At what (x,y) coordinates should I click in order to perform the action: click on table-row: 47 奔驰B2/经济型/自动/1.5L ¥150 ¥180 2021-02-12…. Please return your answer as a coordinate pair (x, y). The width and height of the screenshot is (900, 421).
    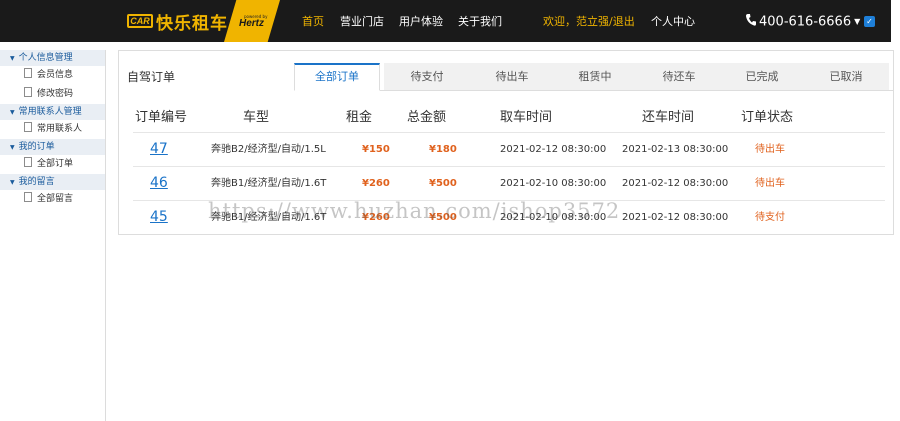
    Looking at the image, I should click on (509, 149).